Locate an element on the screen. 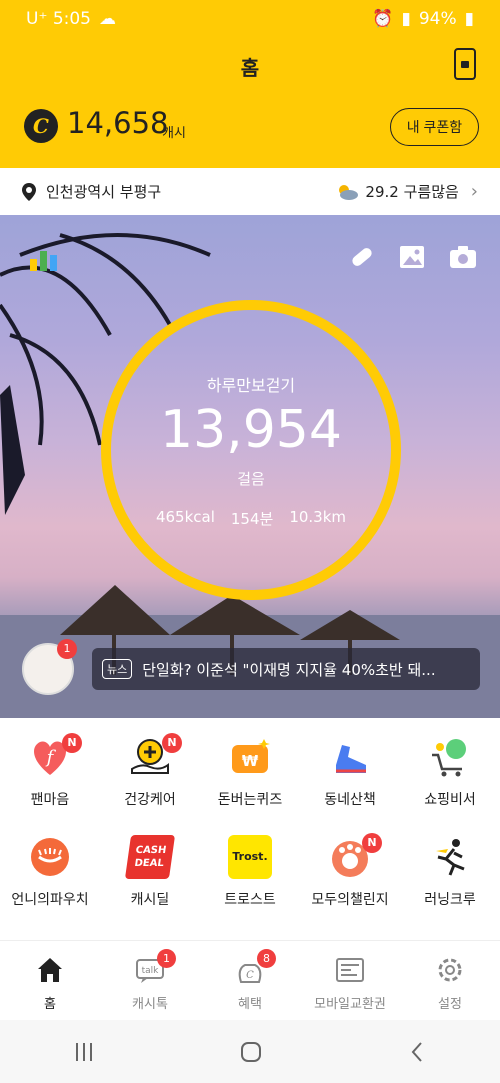  sneaker-icon is located at coordinates (351, 759).